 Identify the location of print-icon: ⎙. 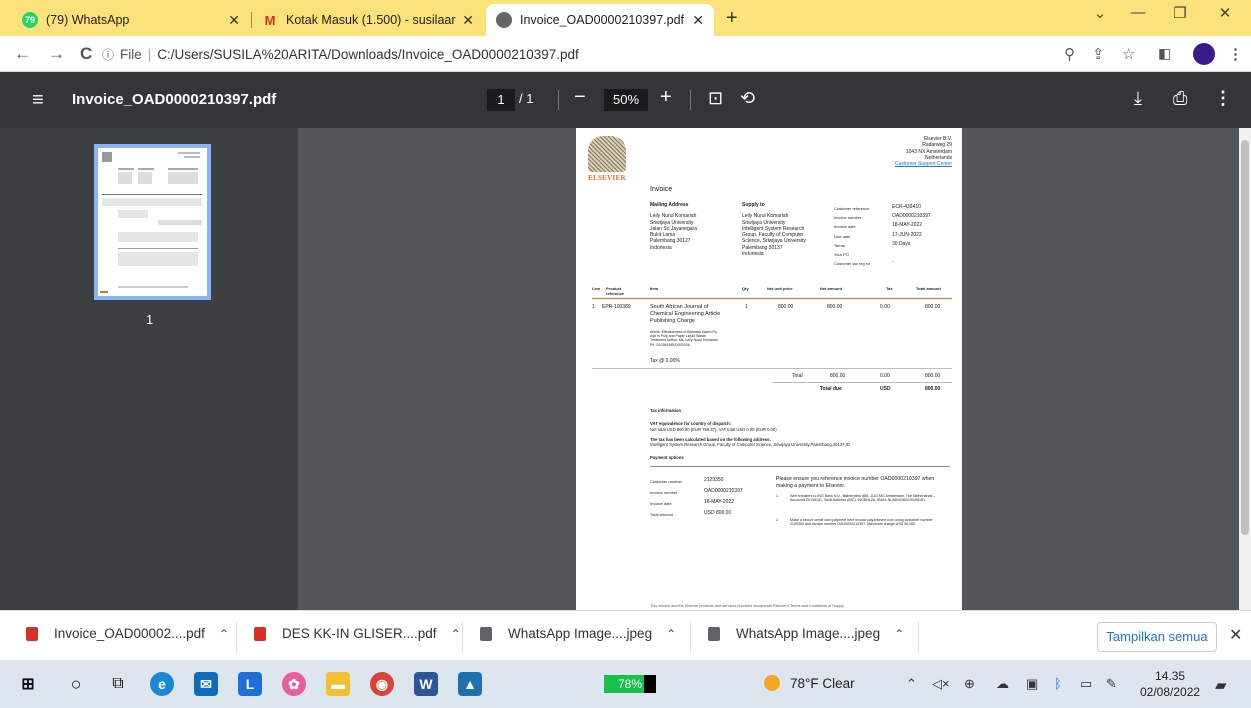
(1180, 98).